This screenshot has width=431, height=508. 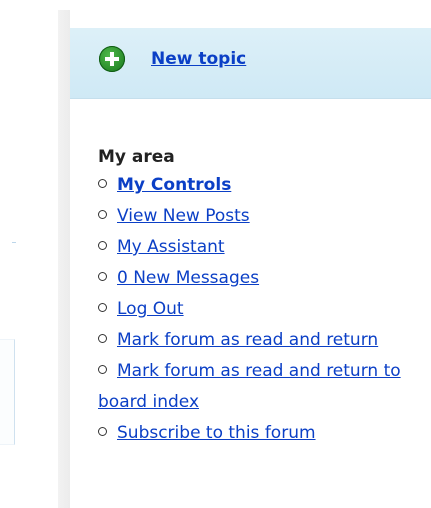 What do you see at coordinates (174, 185) in the screenshot?
I see `my-controls-link: My Controls` at bounding box center [174, 185].